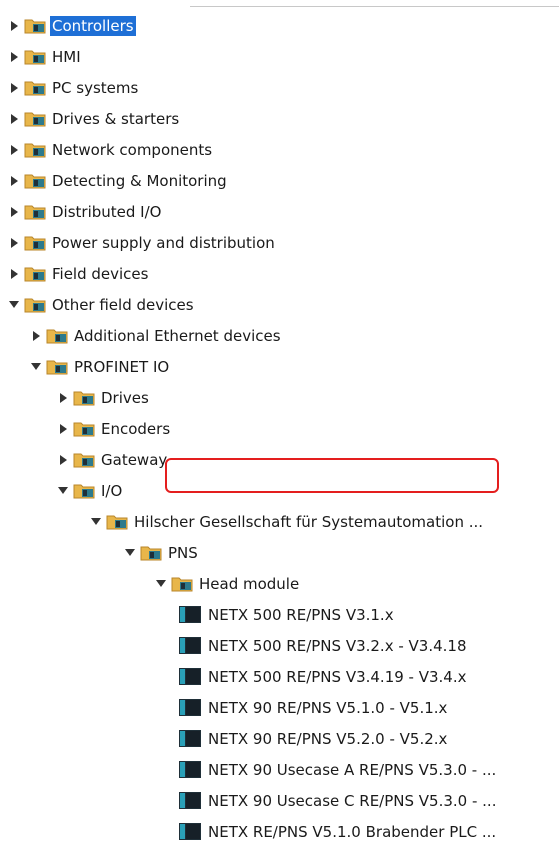 This screenshot has width=559, height=860. Describe the element at coordinates (163, 242) in the screenshot. I see `tree-item-label: Power supply and distribution` at that location.